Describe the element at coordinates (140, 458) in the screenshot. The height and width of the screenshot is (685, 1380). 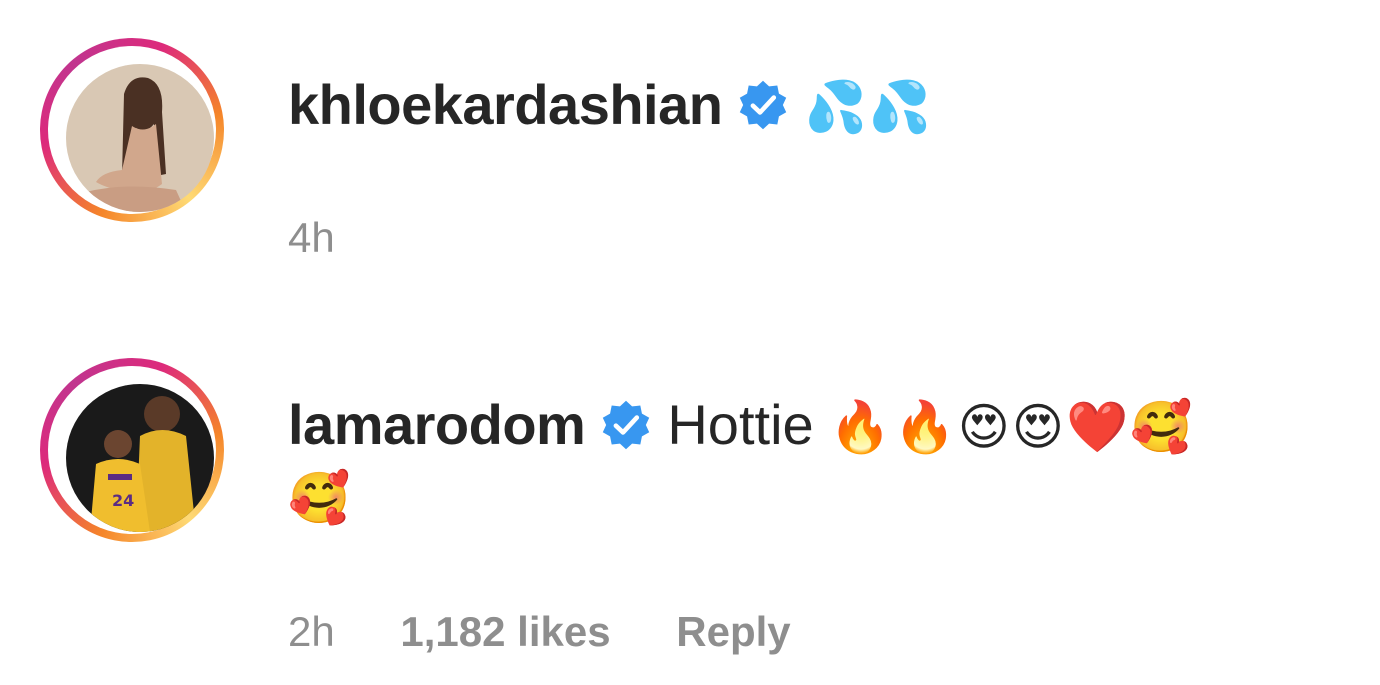
I see `avatar-photo-lamar: 24` at that location.